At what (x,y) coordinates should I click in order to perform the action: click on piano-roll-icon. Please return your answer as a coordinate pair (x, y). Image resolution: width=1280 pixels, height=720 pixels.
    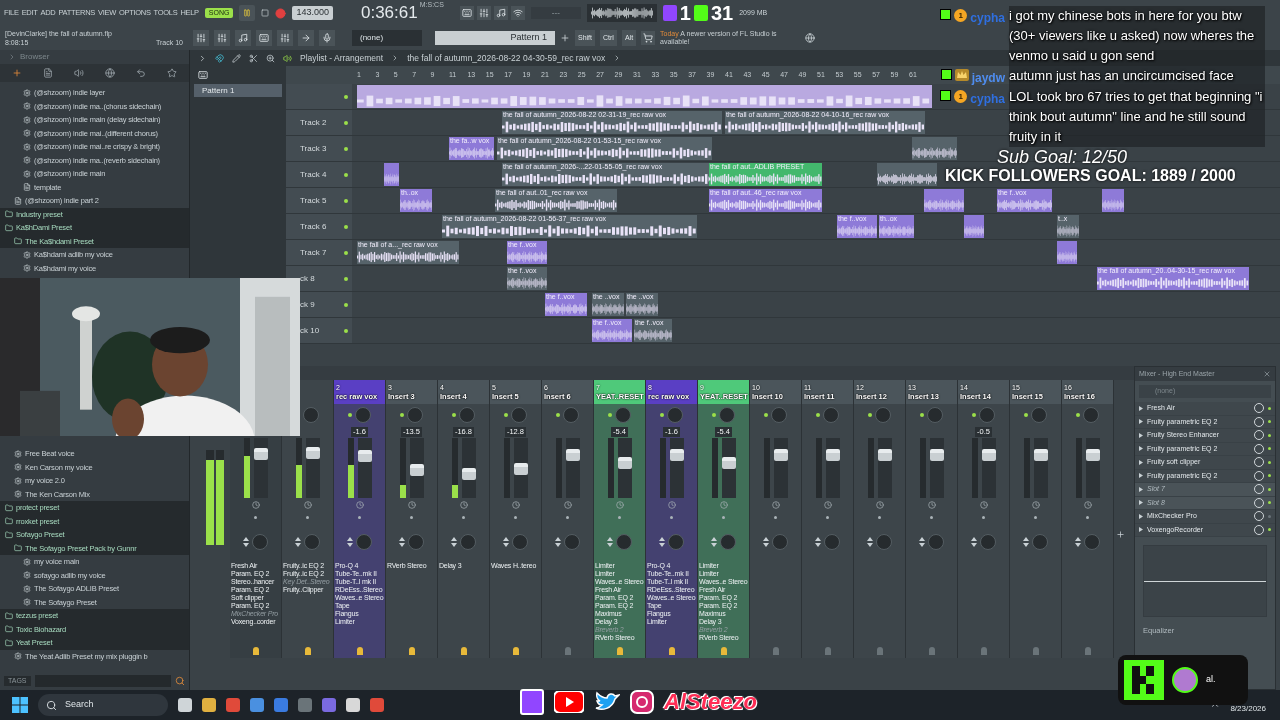
    Looking at the image, I should click on (243, 38).